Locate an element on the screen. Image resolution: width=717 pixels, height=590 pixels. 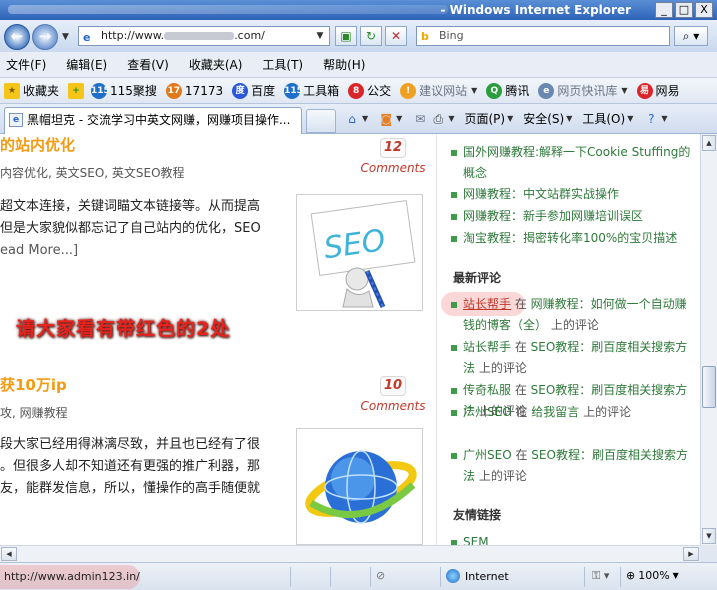
recent-comment-text: 广州SEO 在 给我留言 上的评论 is located at coordinates (571, 412).